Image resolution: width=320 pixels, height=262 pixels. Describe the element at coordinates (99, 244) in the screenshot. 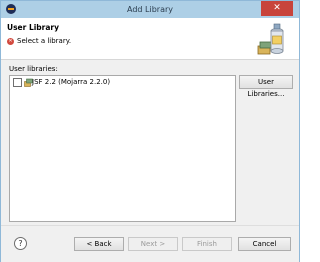

I see `back-button: < Back` at that location.